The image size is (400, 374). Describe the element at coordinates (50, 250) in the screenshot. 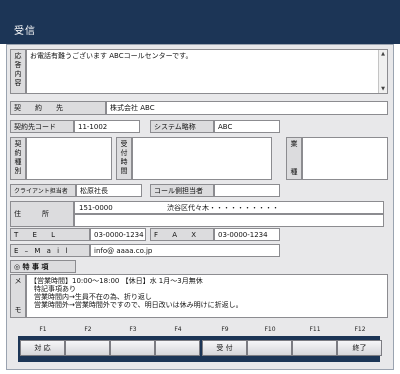

I see `email-label: E – M a i l` at that location.